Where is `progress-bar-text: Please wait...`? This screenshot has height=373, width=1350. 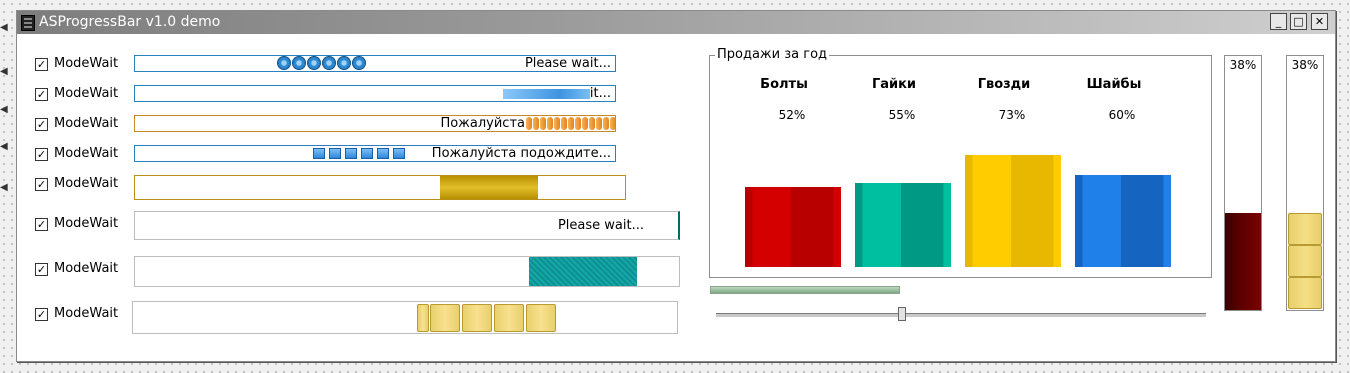
progress-bar-text: Please wait... is located at coordinates (407, 225).